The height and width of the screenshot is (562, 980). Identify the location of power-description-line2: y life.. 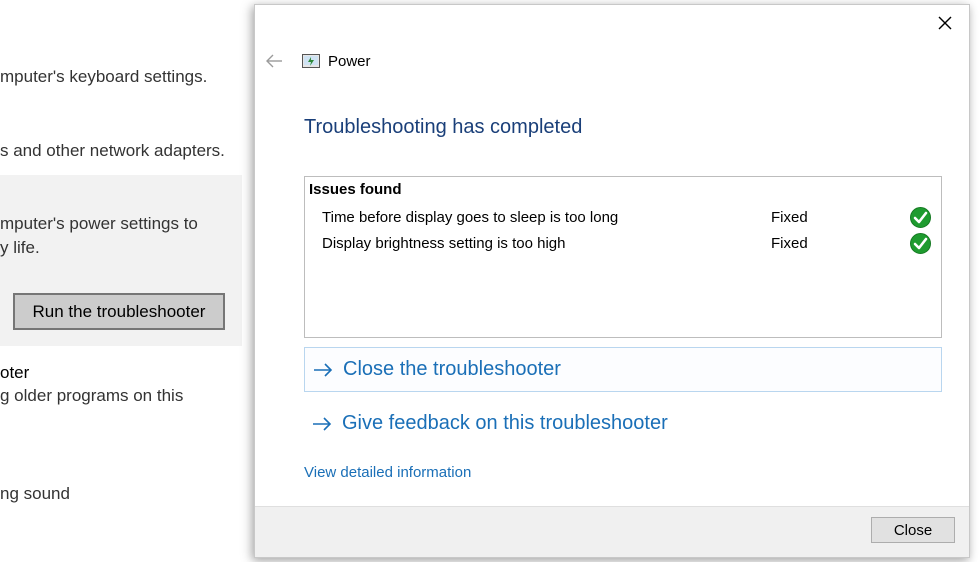
(20, 247).